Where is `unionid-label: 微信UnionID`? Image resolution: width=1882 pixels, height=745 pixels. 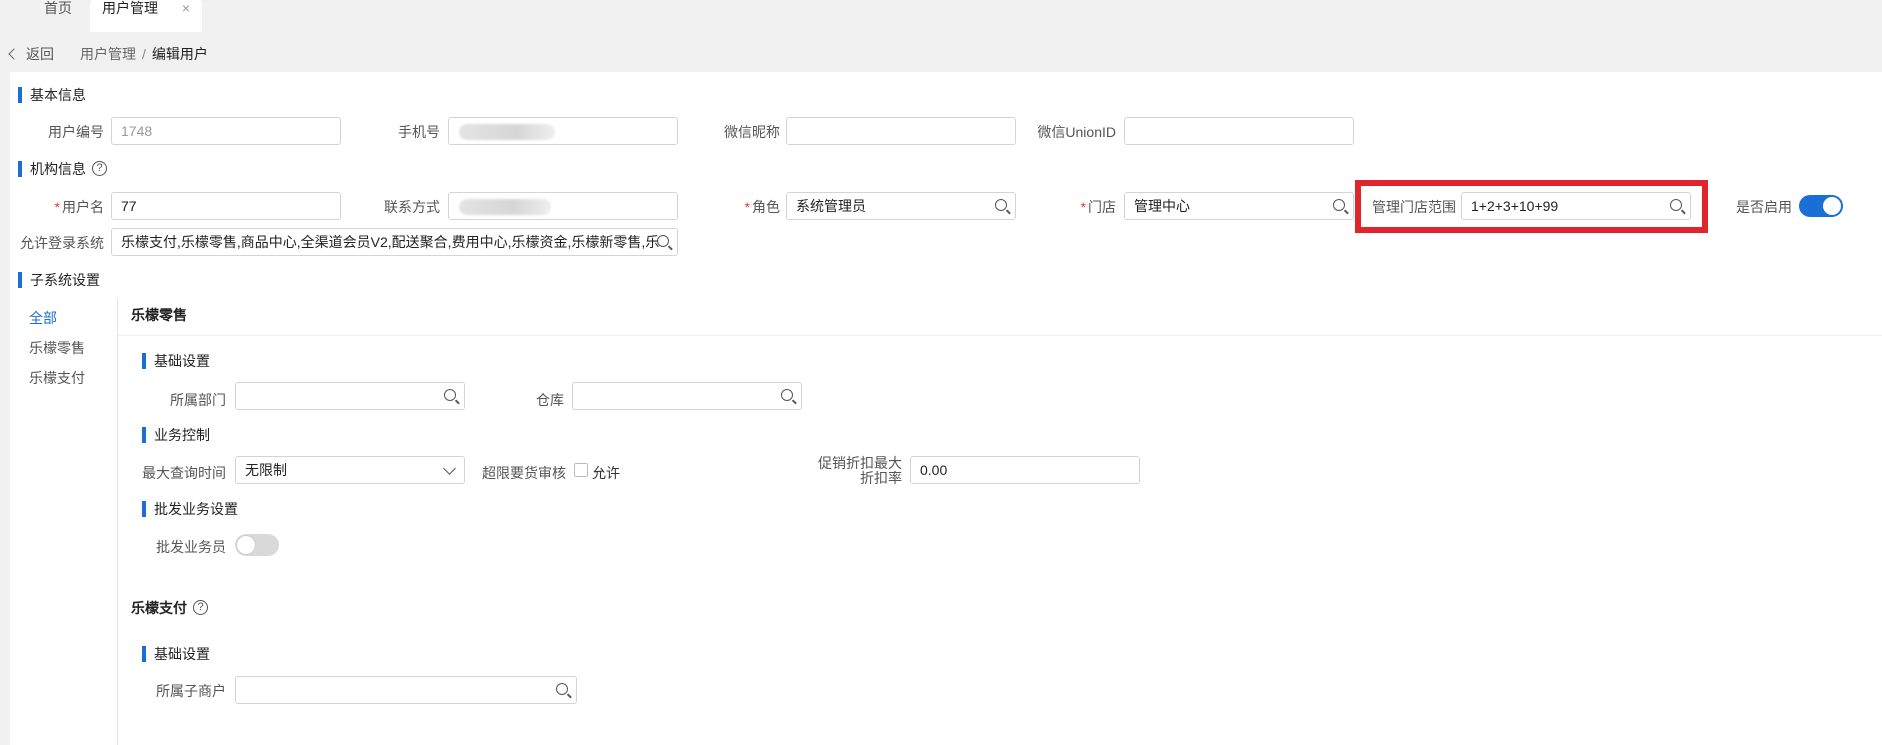 unionid-label: 微信UnionID is located at coordinates (1076, 132).